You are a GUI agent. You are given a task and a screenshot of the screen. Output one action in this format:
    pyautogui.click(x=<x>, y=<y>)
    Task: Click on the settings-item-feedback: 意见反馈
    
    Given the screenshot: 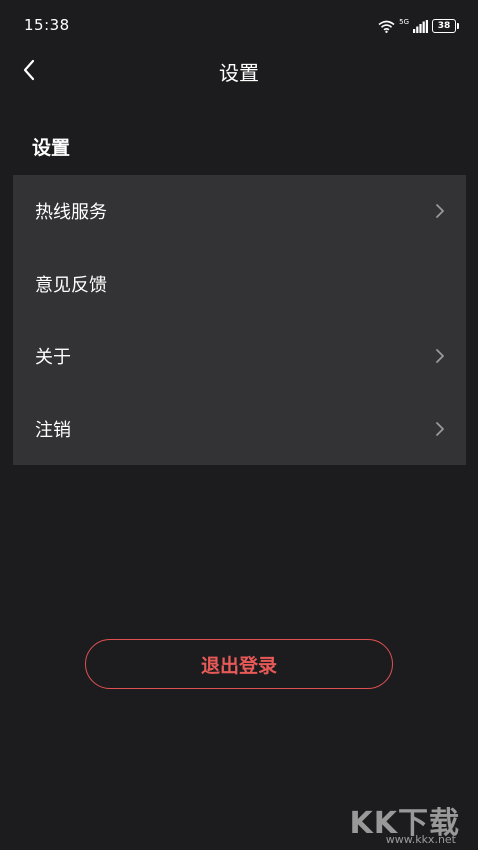 What is the action you would take?
    pyautogui.click(x=239, y=284)
    